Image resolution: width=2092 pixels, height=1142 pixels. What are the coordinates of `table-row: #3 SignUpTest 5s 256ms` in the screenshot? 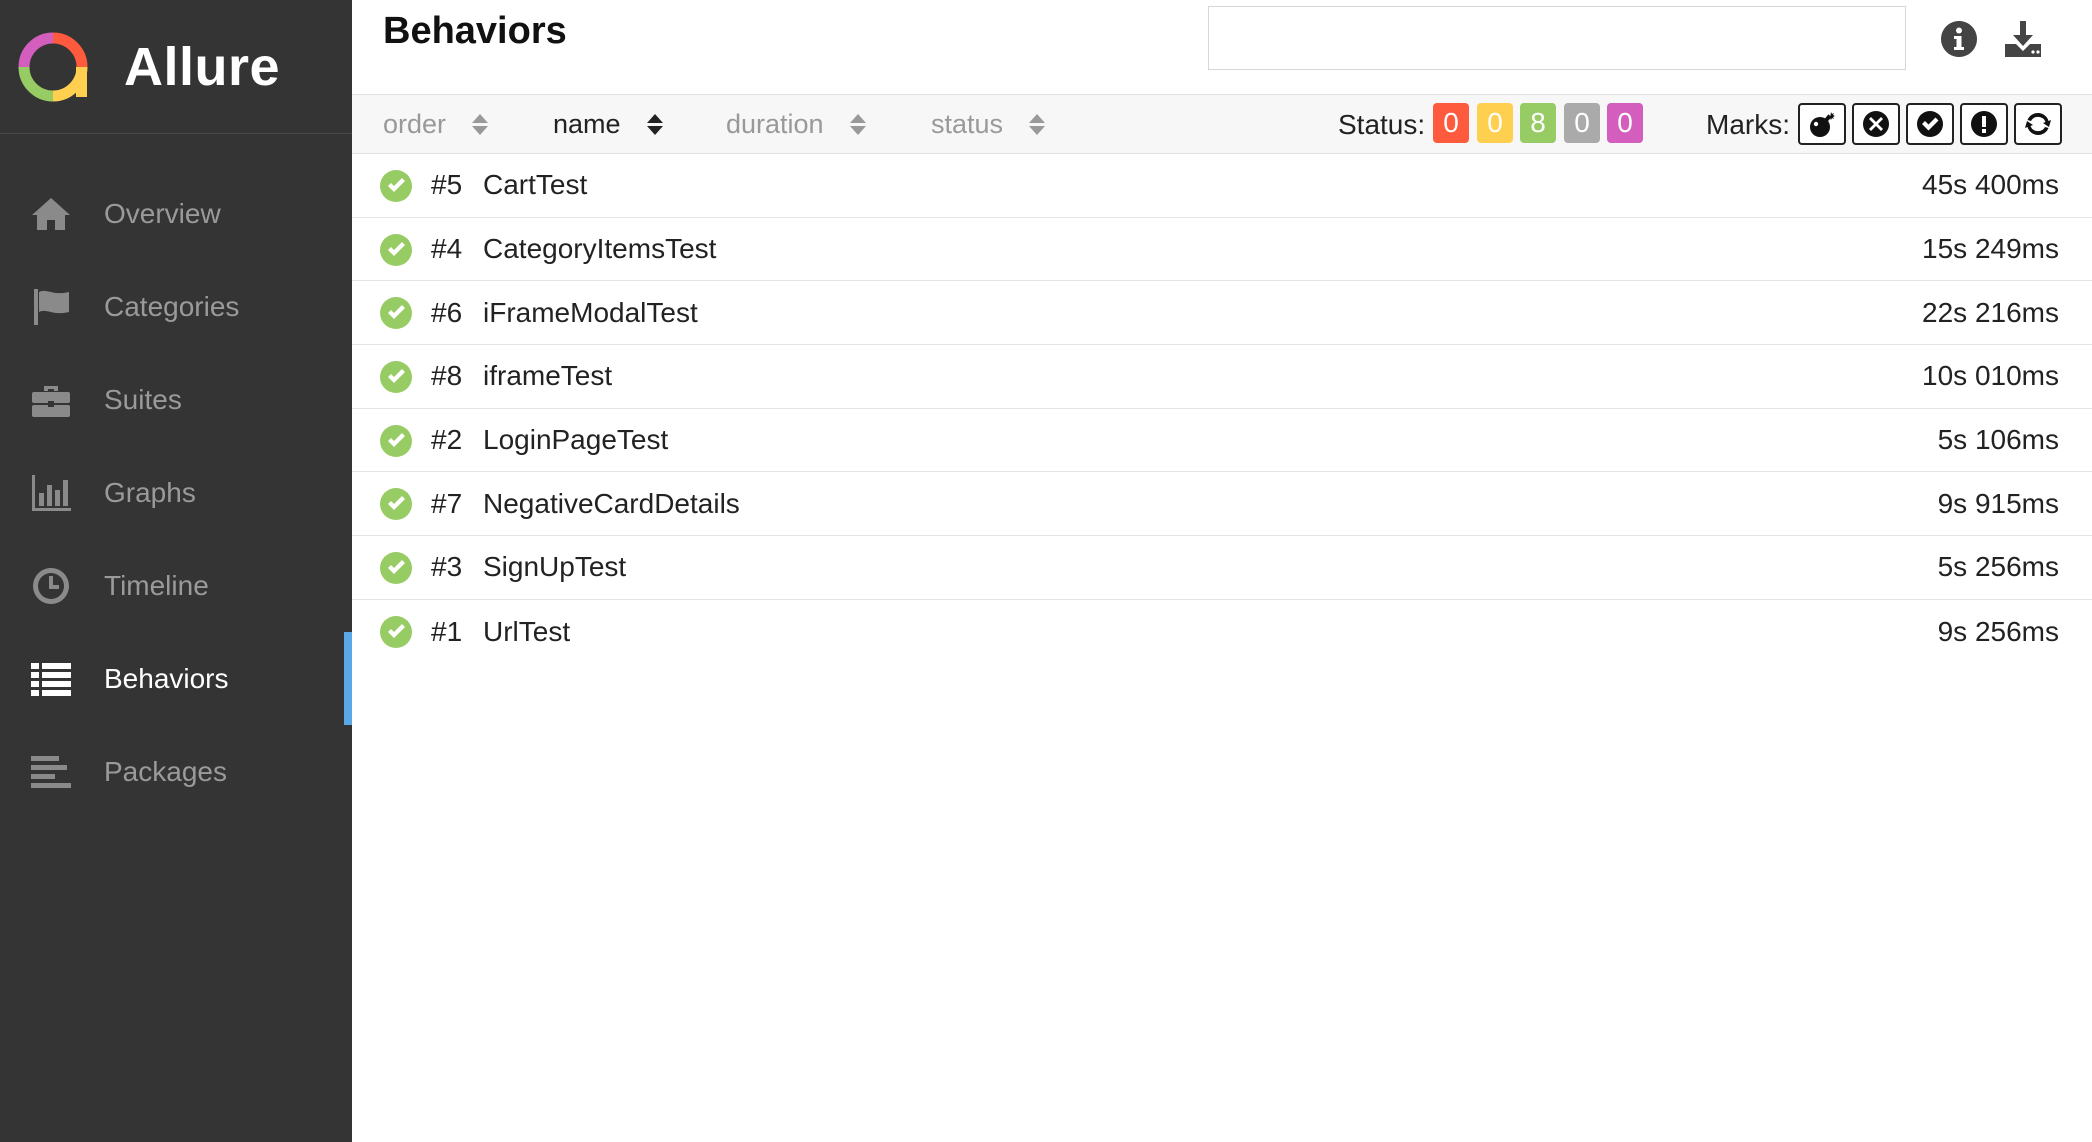 It's located at (1222, 568).